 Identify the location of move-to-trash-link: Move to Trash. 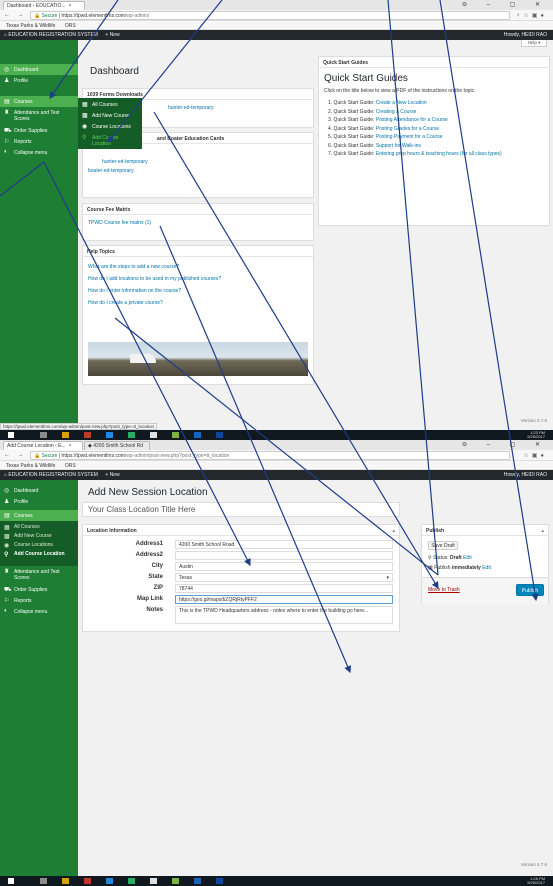
(444, 590).